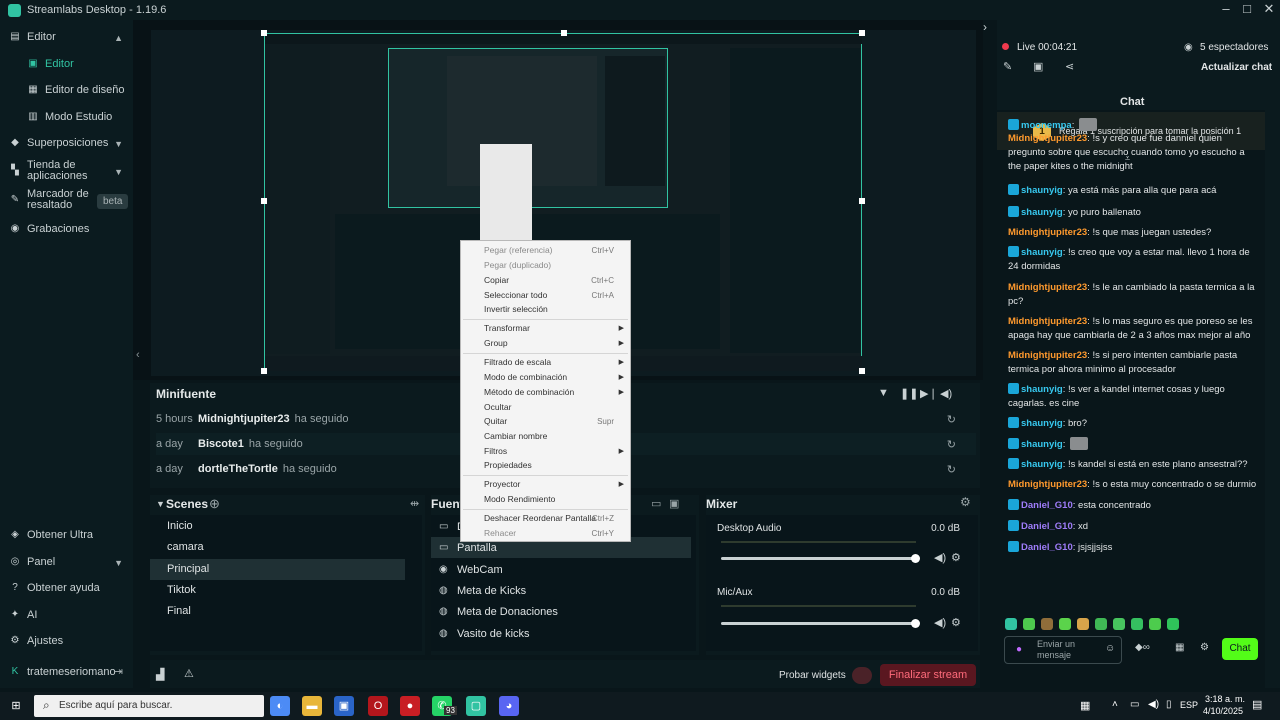 This screenshot has height=720, width=1280. I want to click on menu-item-filters: Filtros, so click(495, 451).